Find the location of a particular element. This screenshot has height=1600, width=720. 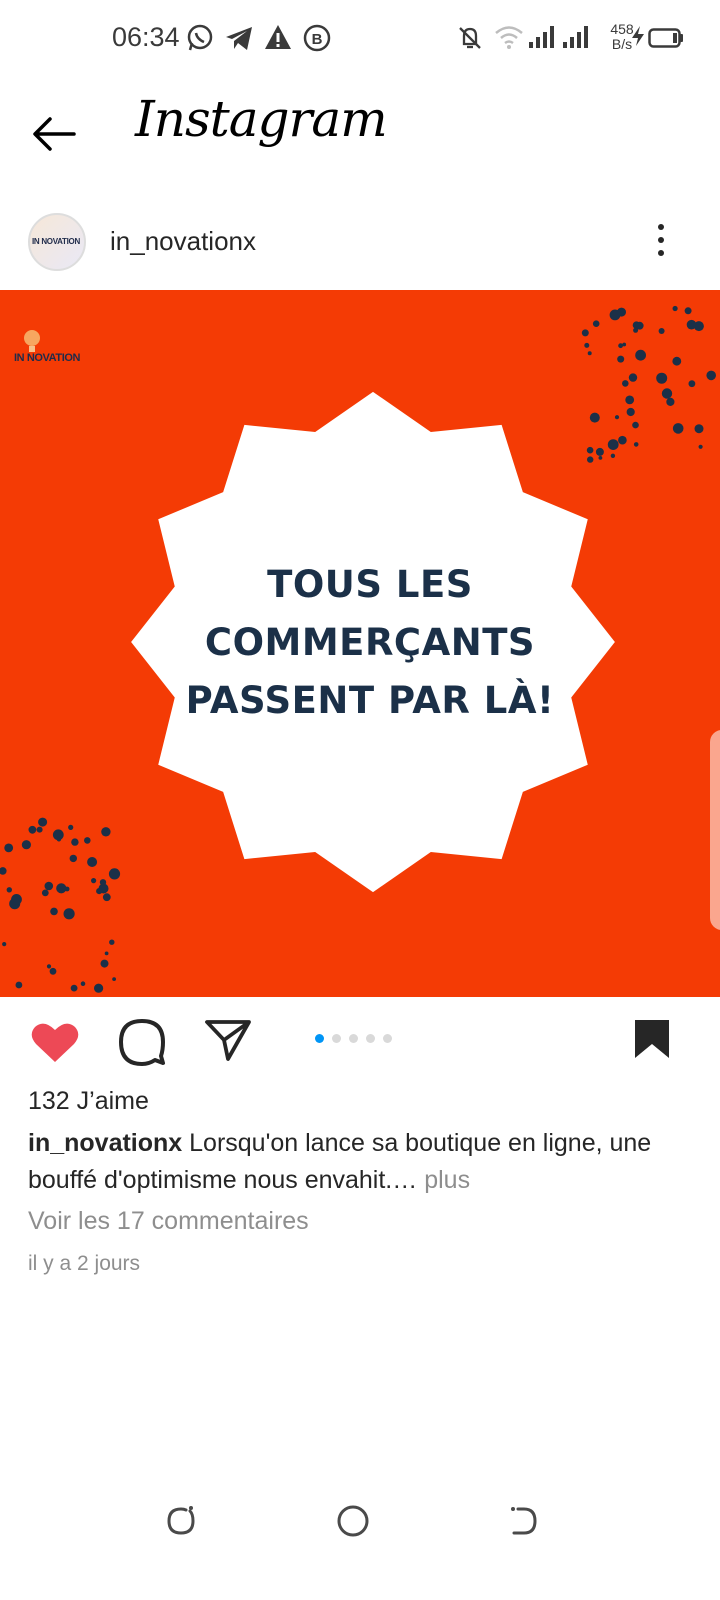

like-count: 132 J’aime is located at coordinates (88, 1101).